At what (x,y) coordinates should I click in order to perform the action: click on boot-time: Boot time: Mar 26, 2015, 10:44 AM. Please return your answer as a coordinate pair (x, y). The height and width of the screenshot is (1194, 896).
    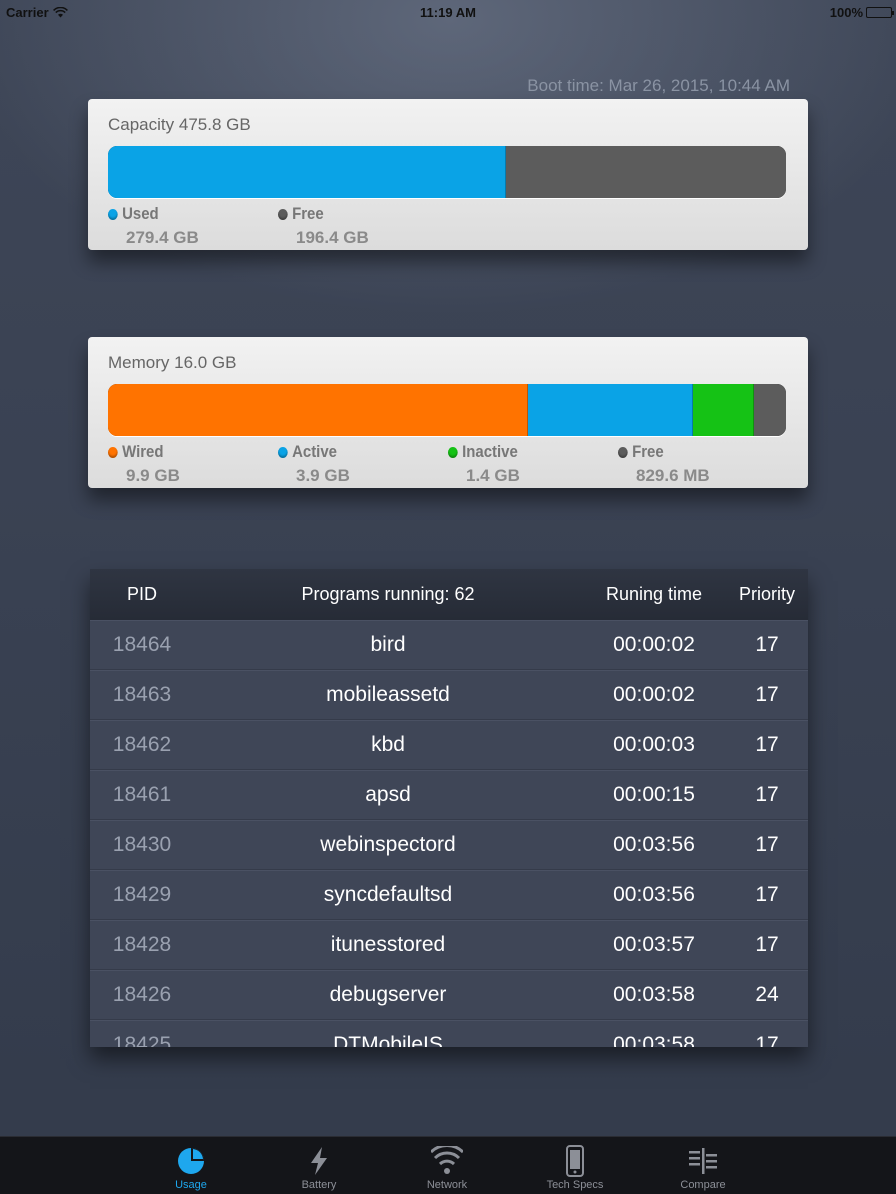
    Looking at the image, I should click on (658, 85).